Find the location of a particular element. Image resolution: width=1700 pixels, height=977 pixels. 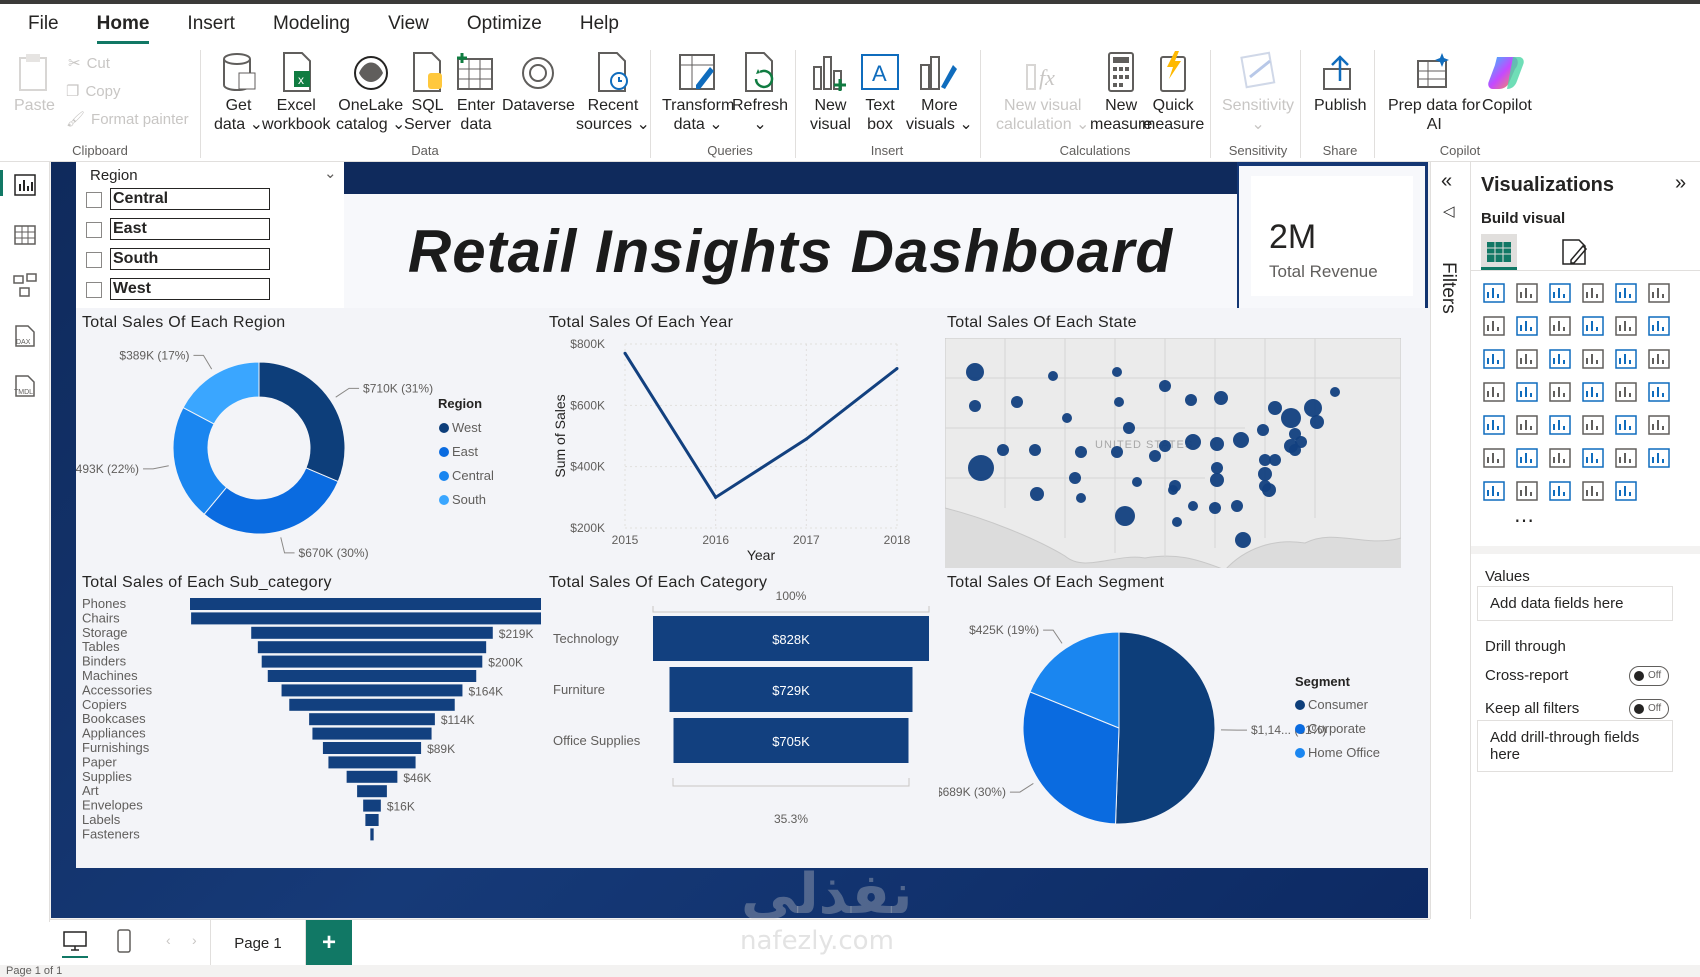

add-drill-through-well: Add drill-through fields here is located at coordinates (1575, 746).